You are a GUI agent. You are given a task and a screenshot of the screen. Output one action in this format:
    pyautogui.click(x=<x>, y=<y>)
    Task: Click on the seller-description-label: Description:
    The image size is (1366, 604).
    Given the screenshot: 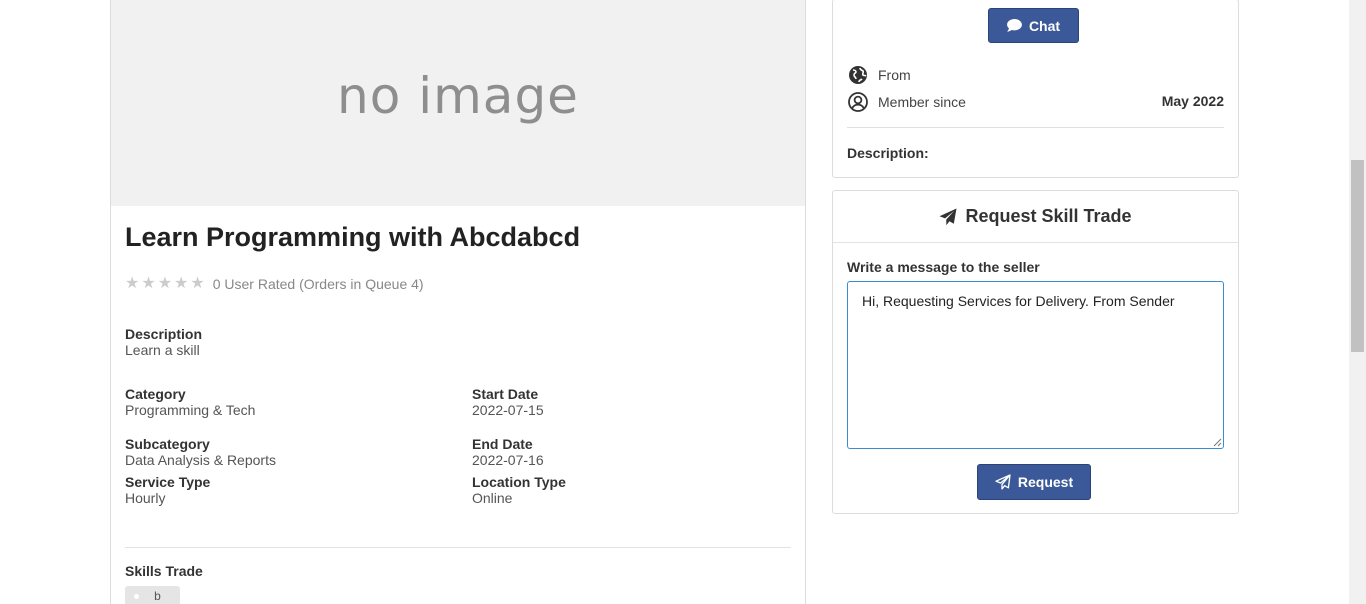 What is the action you would take?
    pyautogui.click(x=888, y=153)
    